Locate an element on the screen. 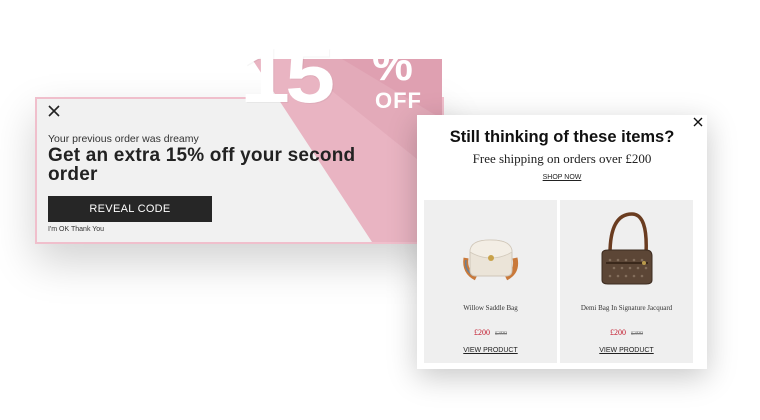 This screenshot has height=420, width=760. decline-link: I'm OK Thank You is located at coordinates (76, 229).